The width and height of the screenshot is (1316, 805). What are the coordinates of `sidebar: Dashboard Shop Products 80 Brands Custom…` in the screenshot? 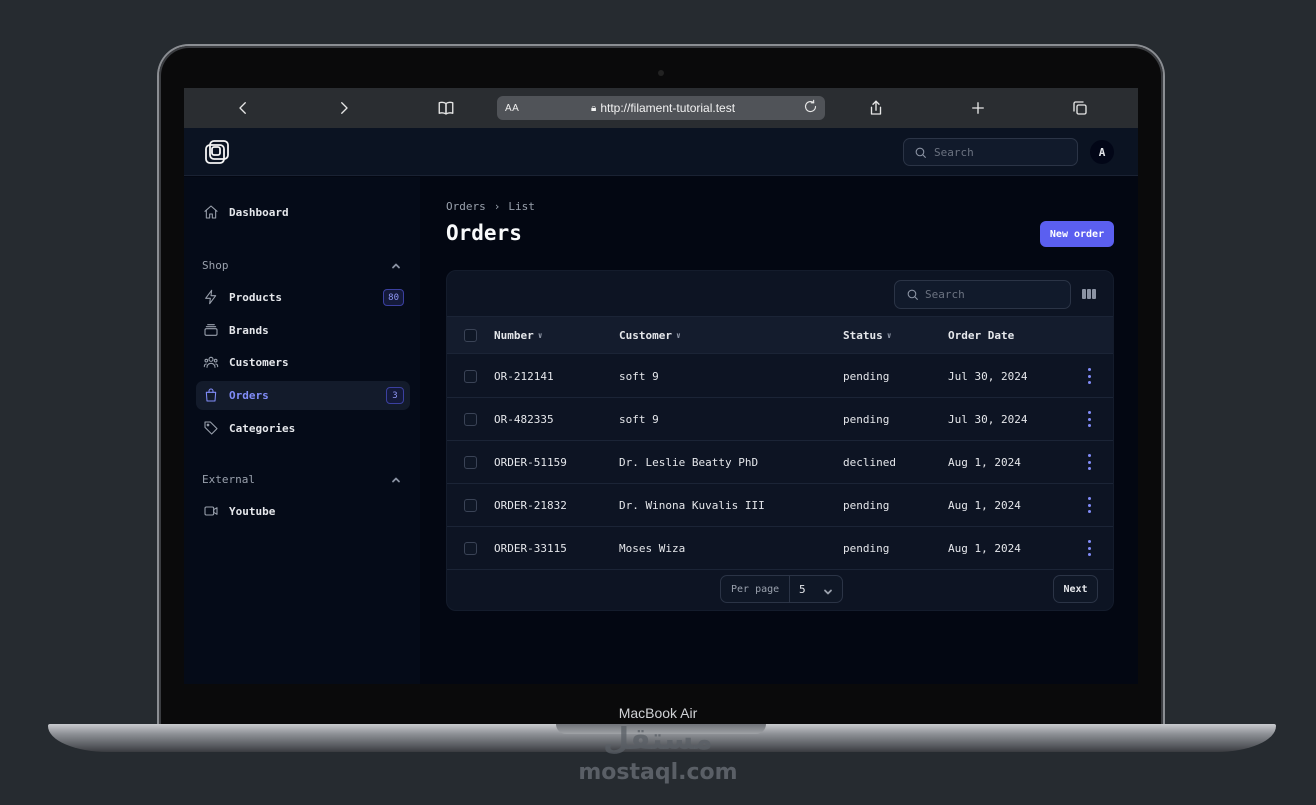 It's located at (302, 430).